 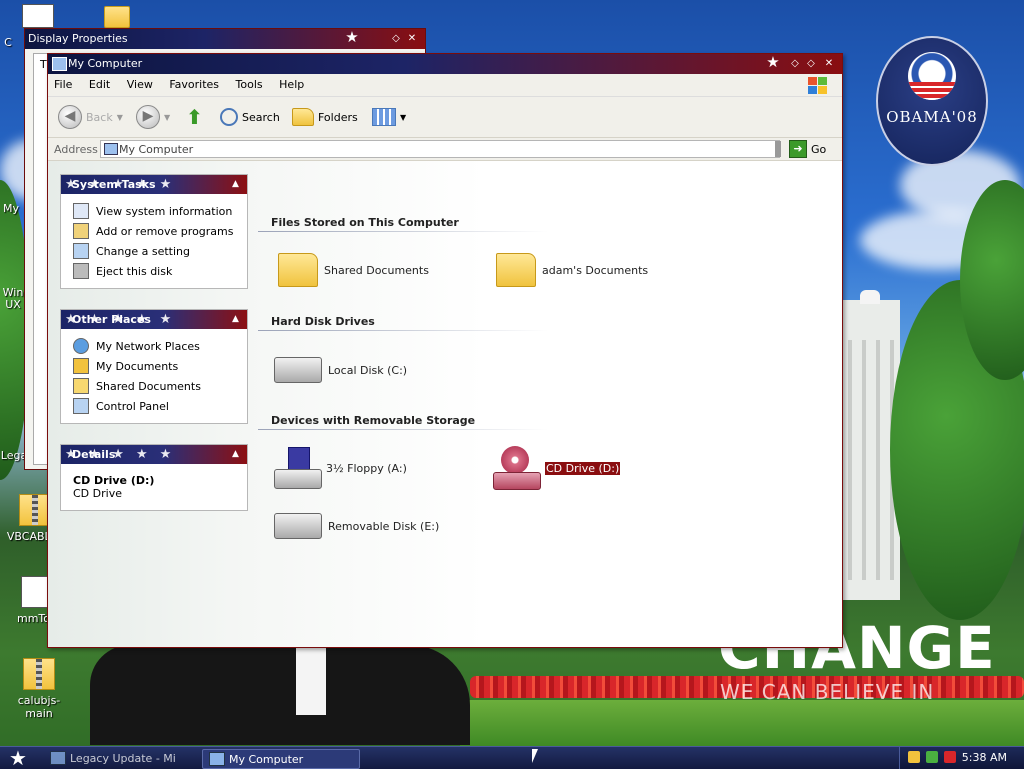 What do you see at coordinates (114, 480) in the screenshot?
I see `details-name: CD Drive (D:)` at bounding box center [114, 480].